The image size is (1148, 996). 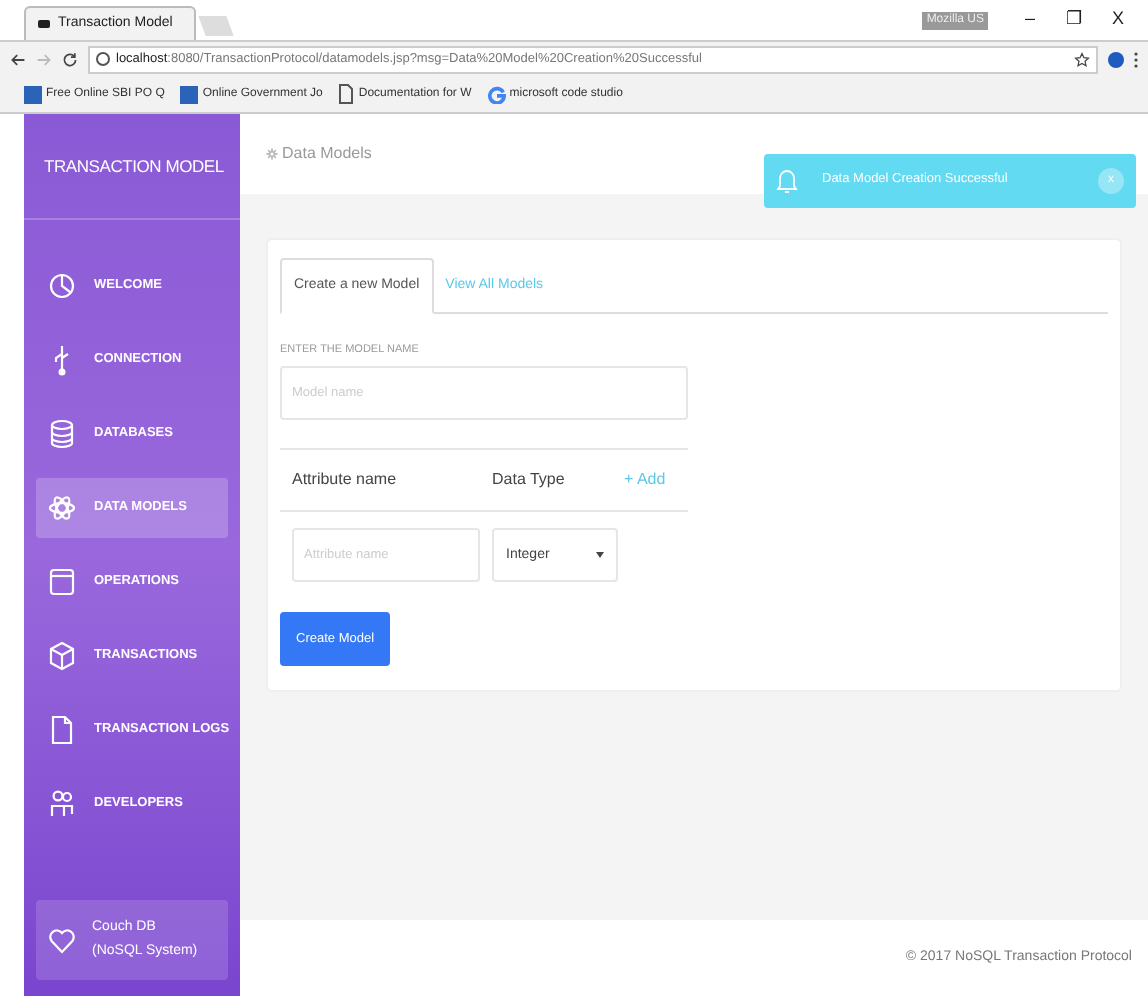 I want to click on g-logo-icon, so click(x=496, y=94).